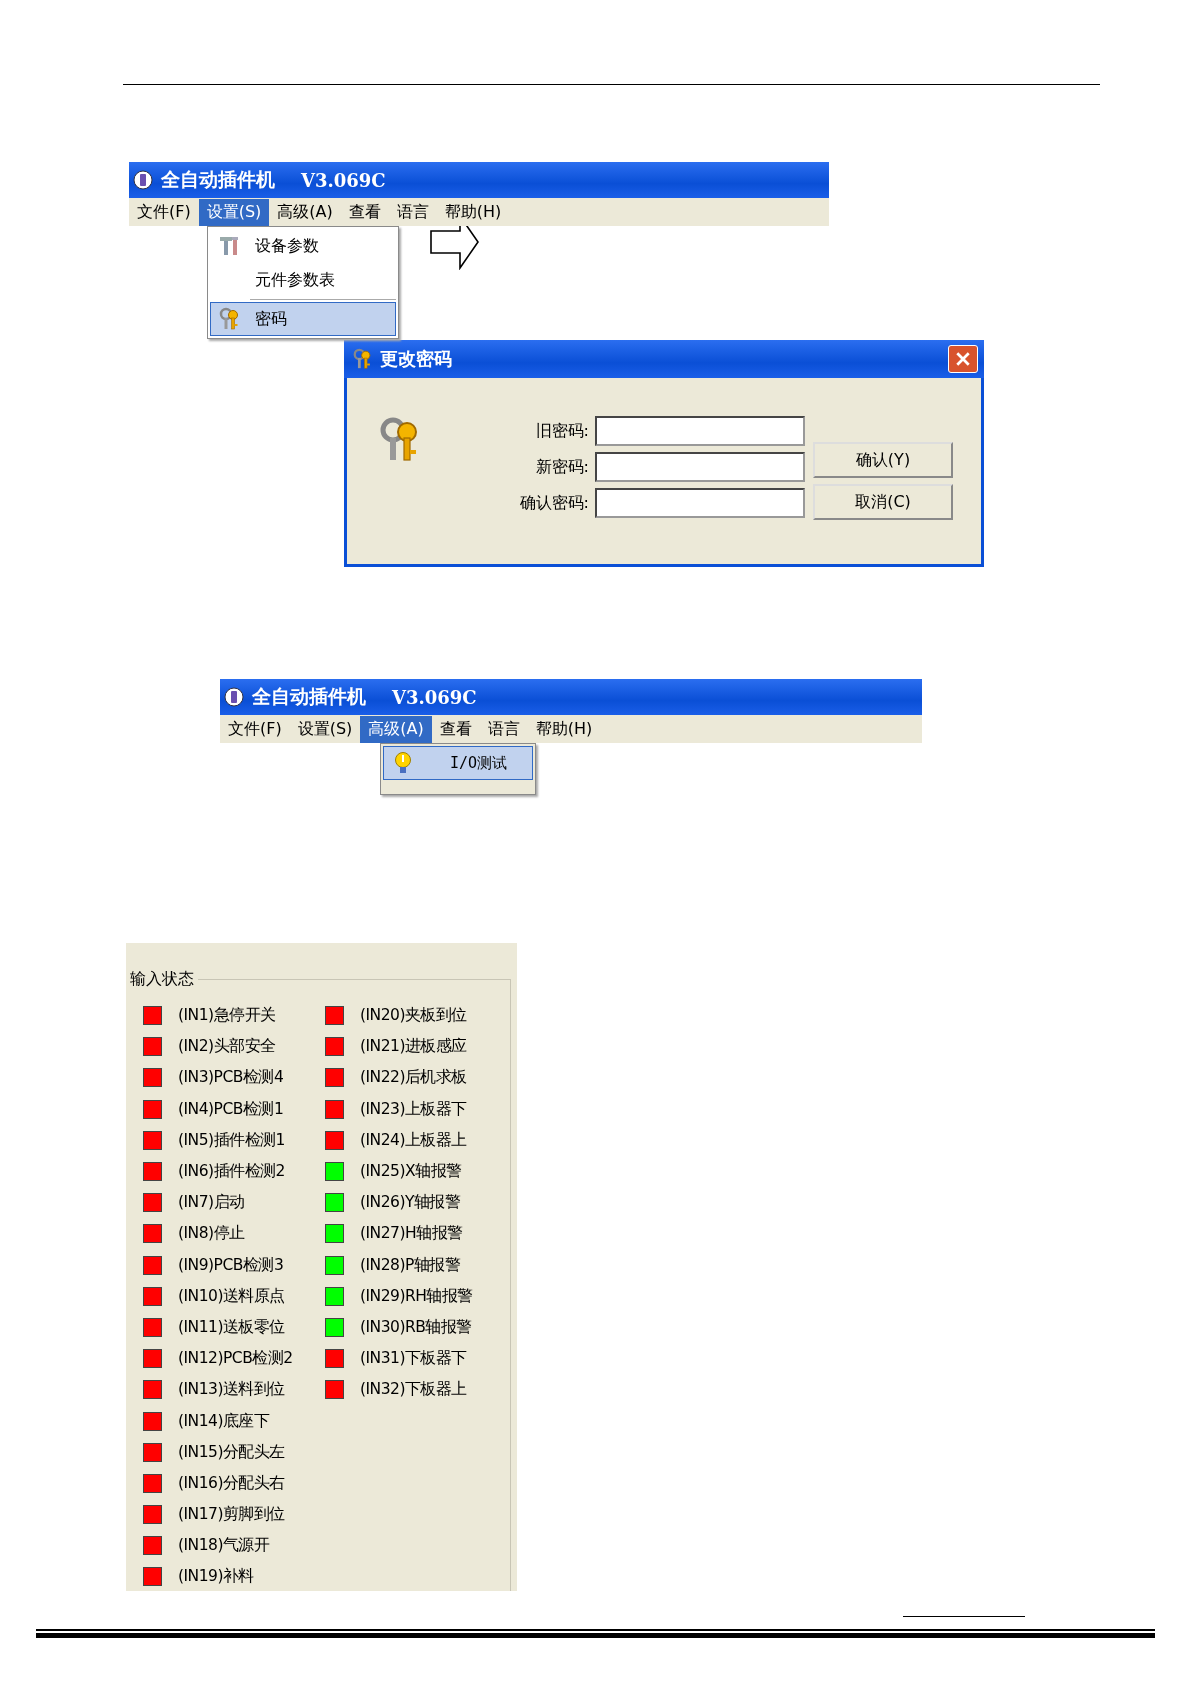 The height and width of the screenshot is (1684, 1190). Describe the element at coordinates (224, 1546) in the screenshot. I see `input-label: (IN18)气源开` at that location.